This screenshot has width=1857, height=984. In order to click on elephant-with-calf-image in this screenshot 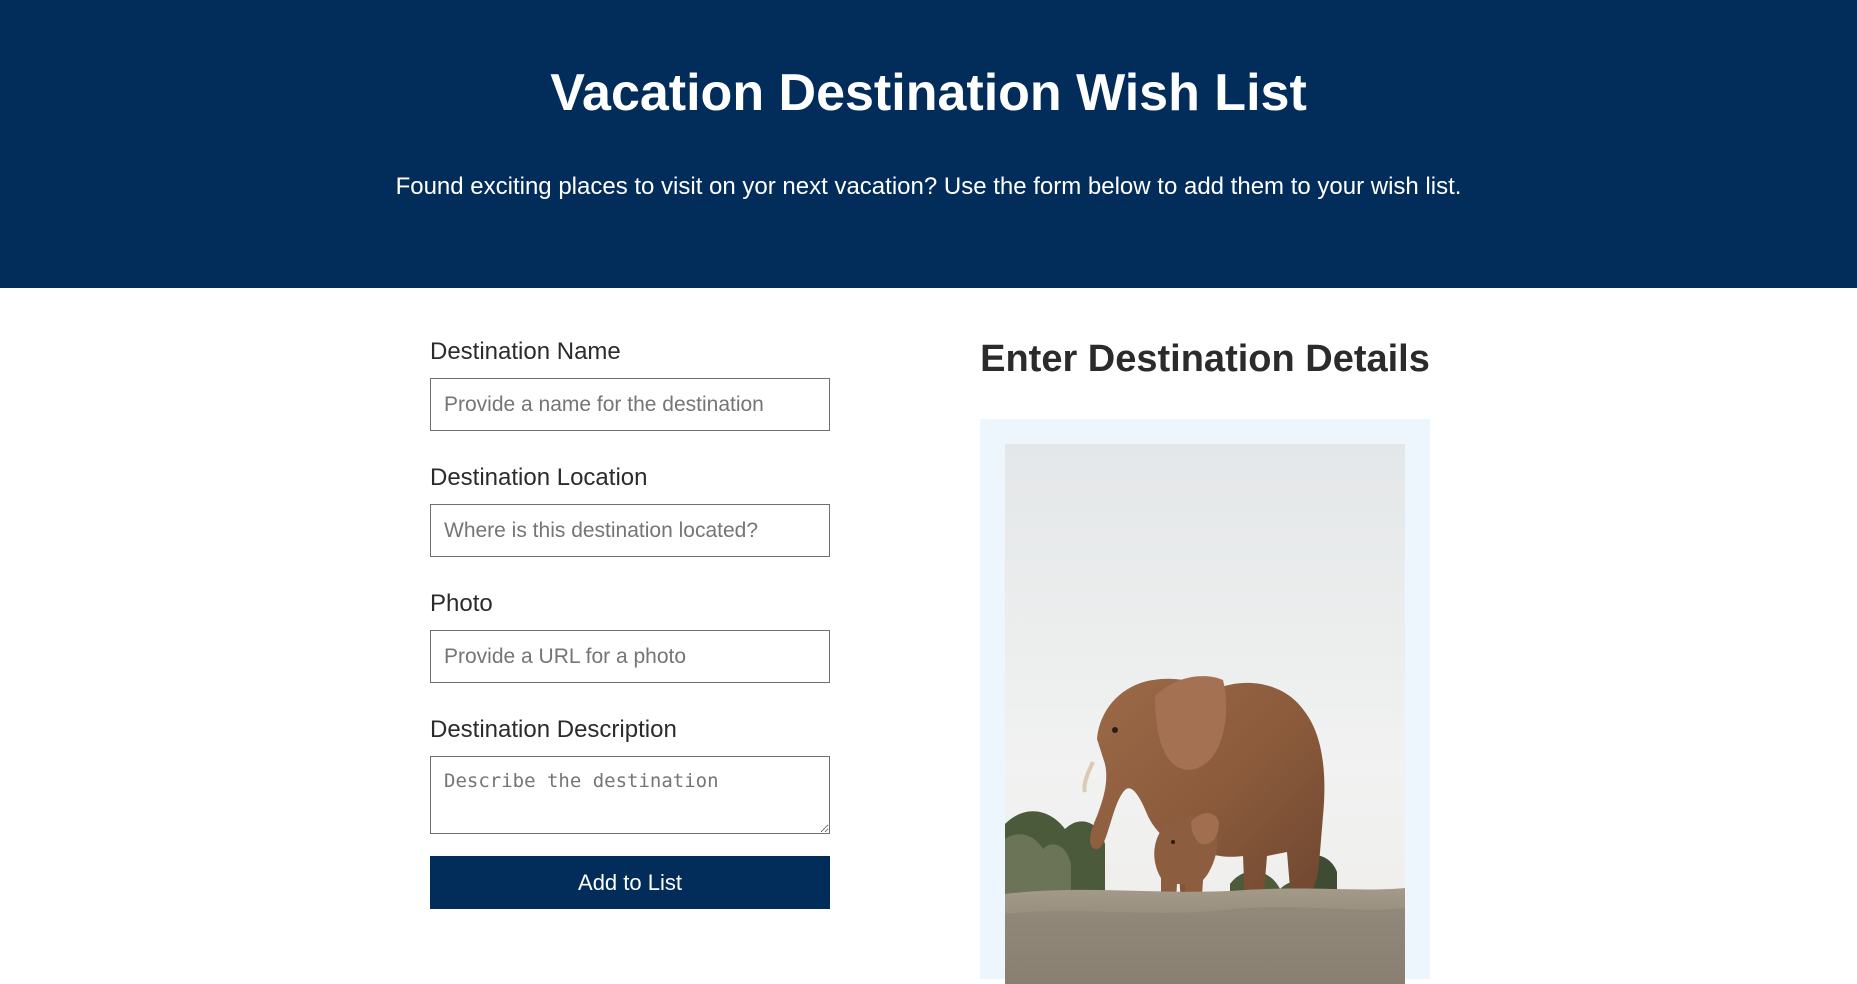, I will do `click(1205, 714)`.